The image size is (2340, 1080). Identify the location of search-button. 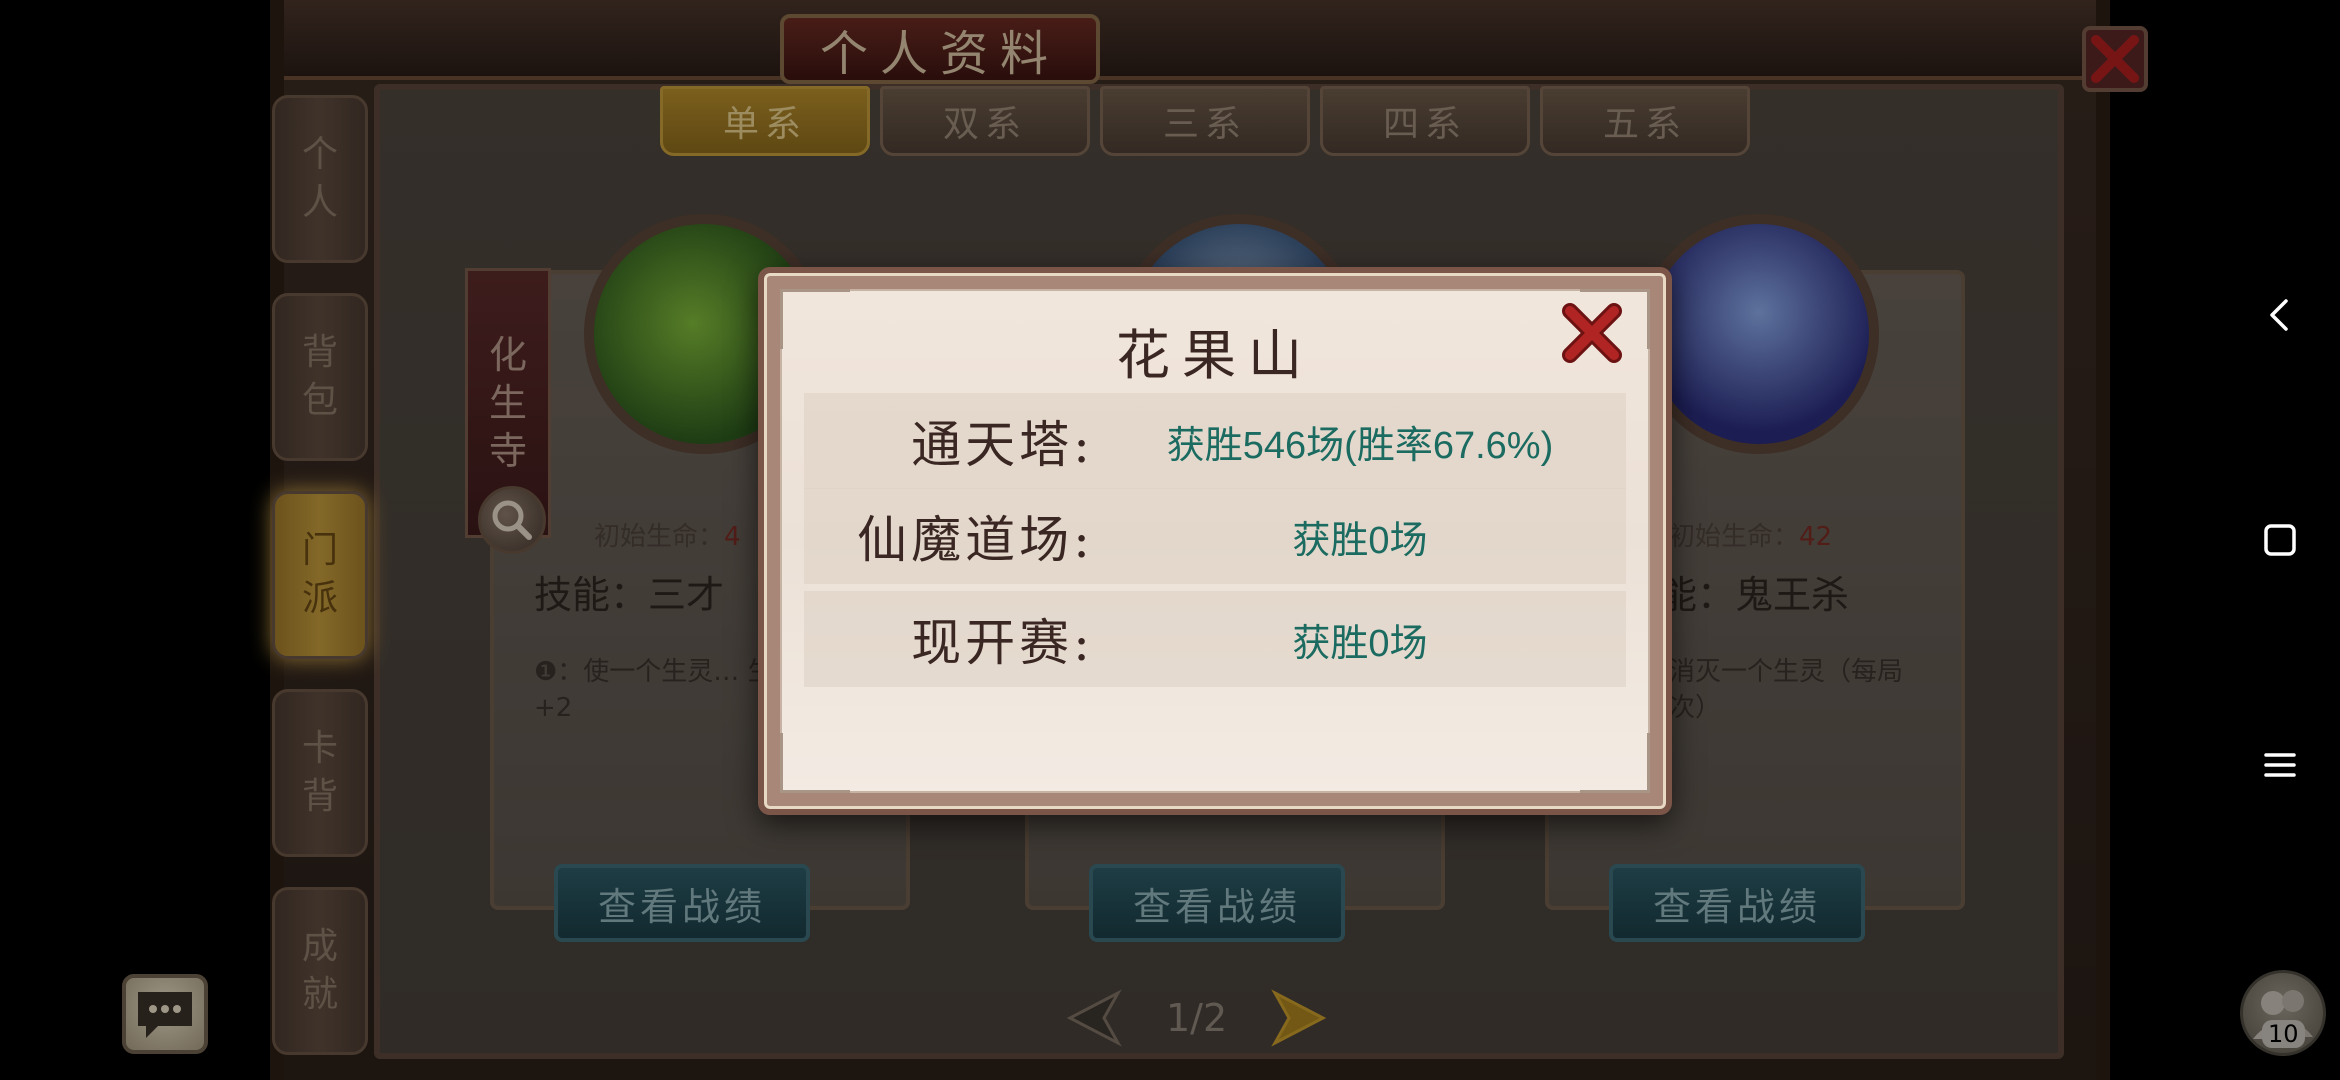
(512, 520).